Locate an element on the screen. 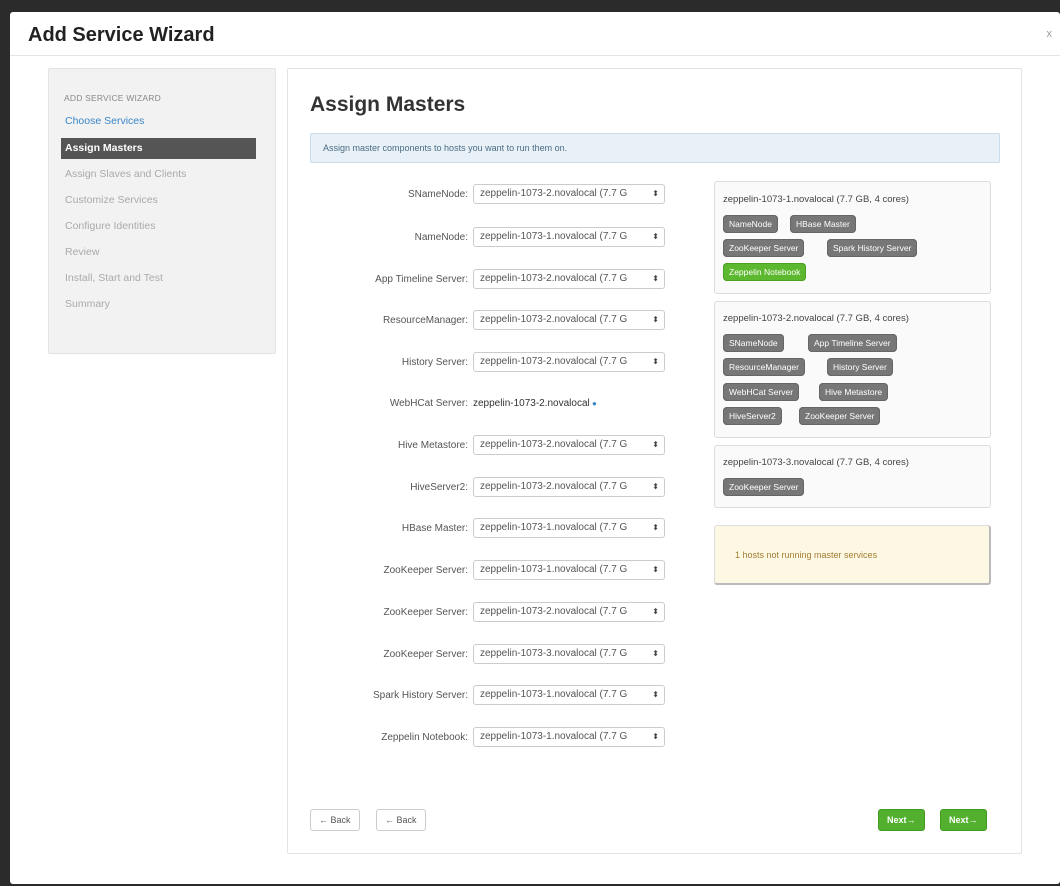 The width and height of the screenshot is (1060, 886). webhcat-server-host: zeppelin-1073-2.novalocal ● is located at coordinates (535, 403).